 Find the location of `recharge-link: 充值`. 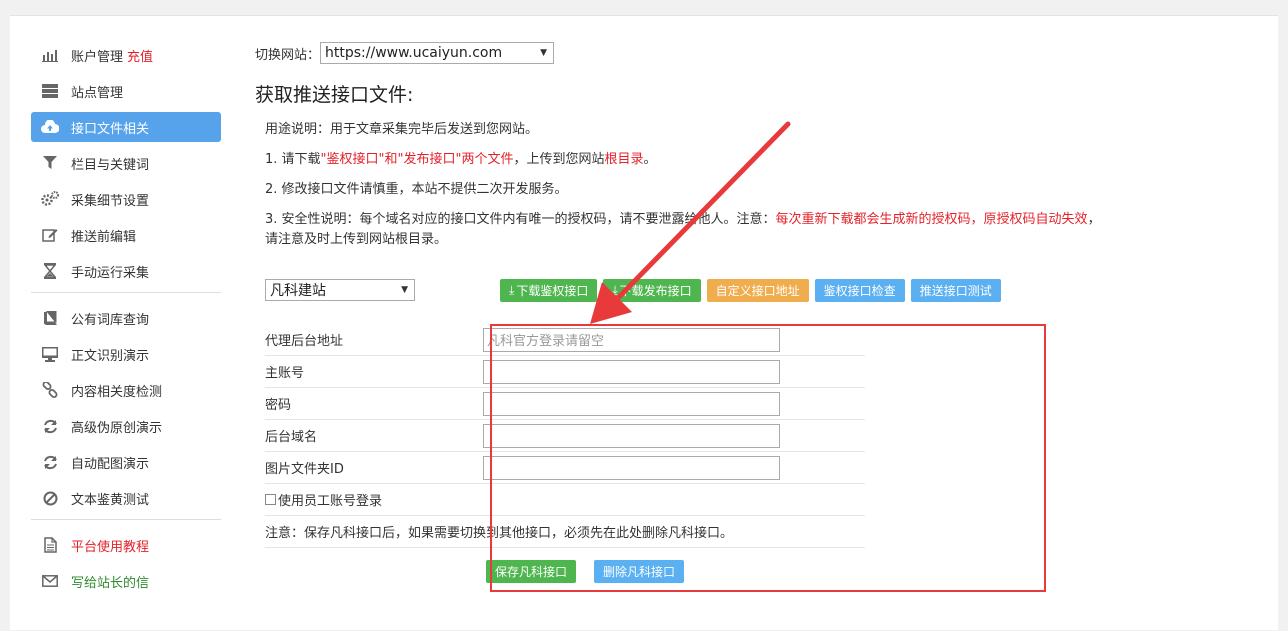

recharge-link: 充值 is located at coordinates (140, 55).